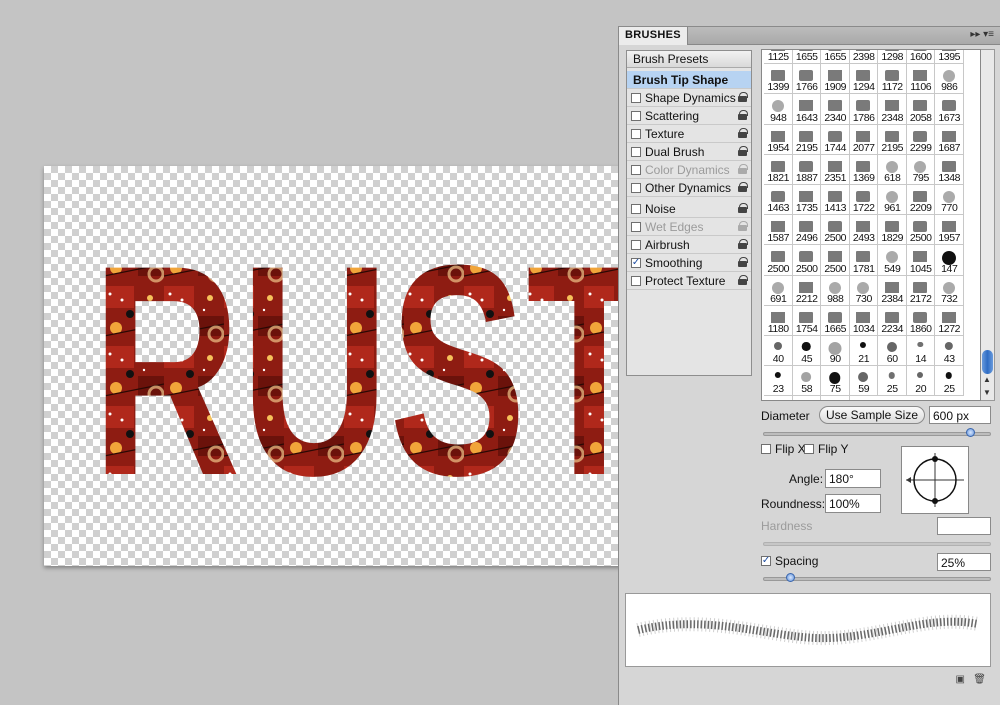 The width and height of the screenshot is (1000, 705). Describe the element at coordinates (863, 79) in the screenshot. I see `brush-tip-cell: 1294` at that location.